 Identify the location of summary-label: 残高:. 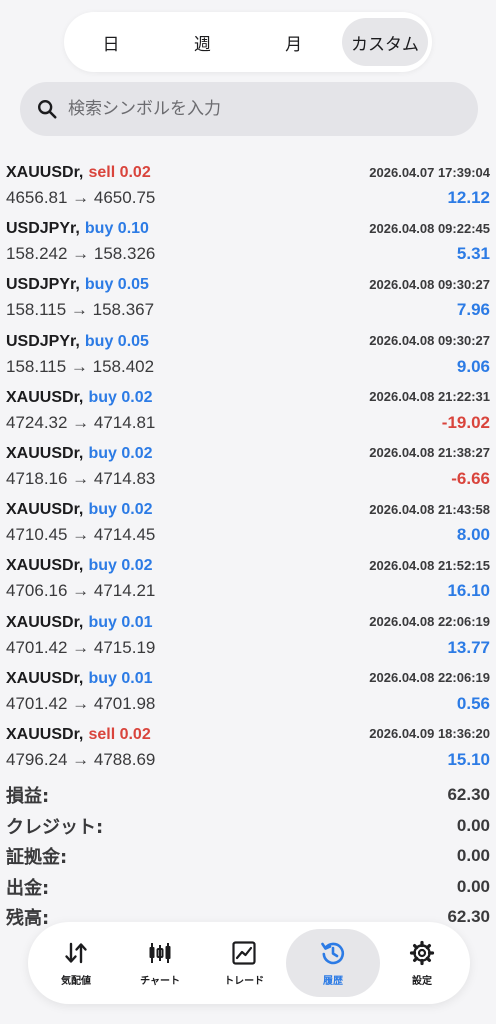
(28, 919).